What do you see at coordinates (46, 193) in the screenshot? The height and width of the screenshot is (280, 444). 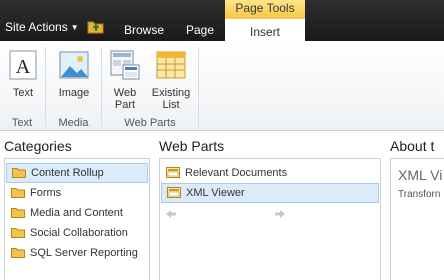 I see `category-label: Forms` at bounding box center [46, 193].